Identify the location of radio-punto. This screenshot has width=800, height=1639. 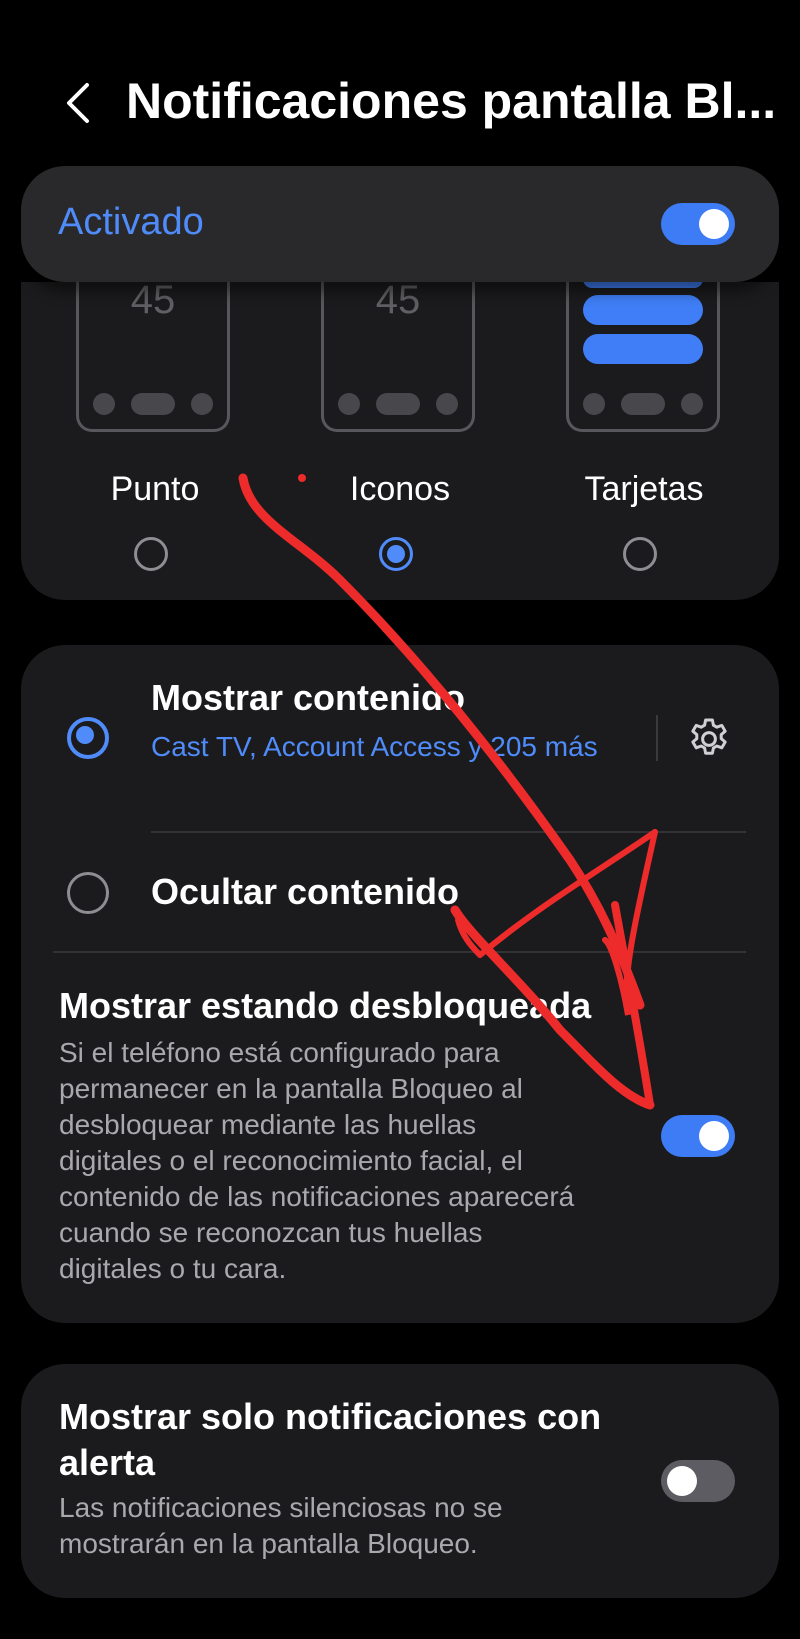
(151, 554).